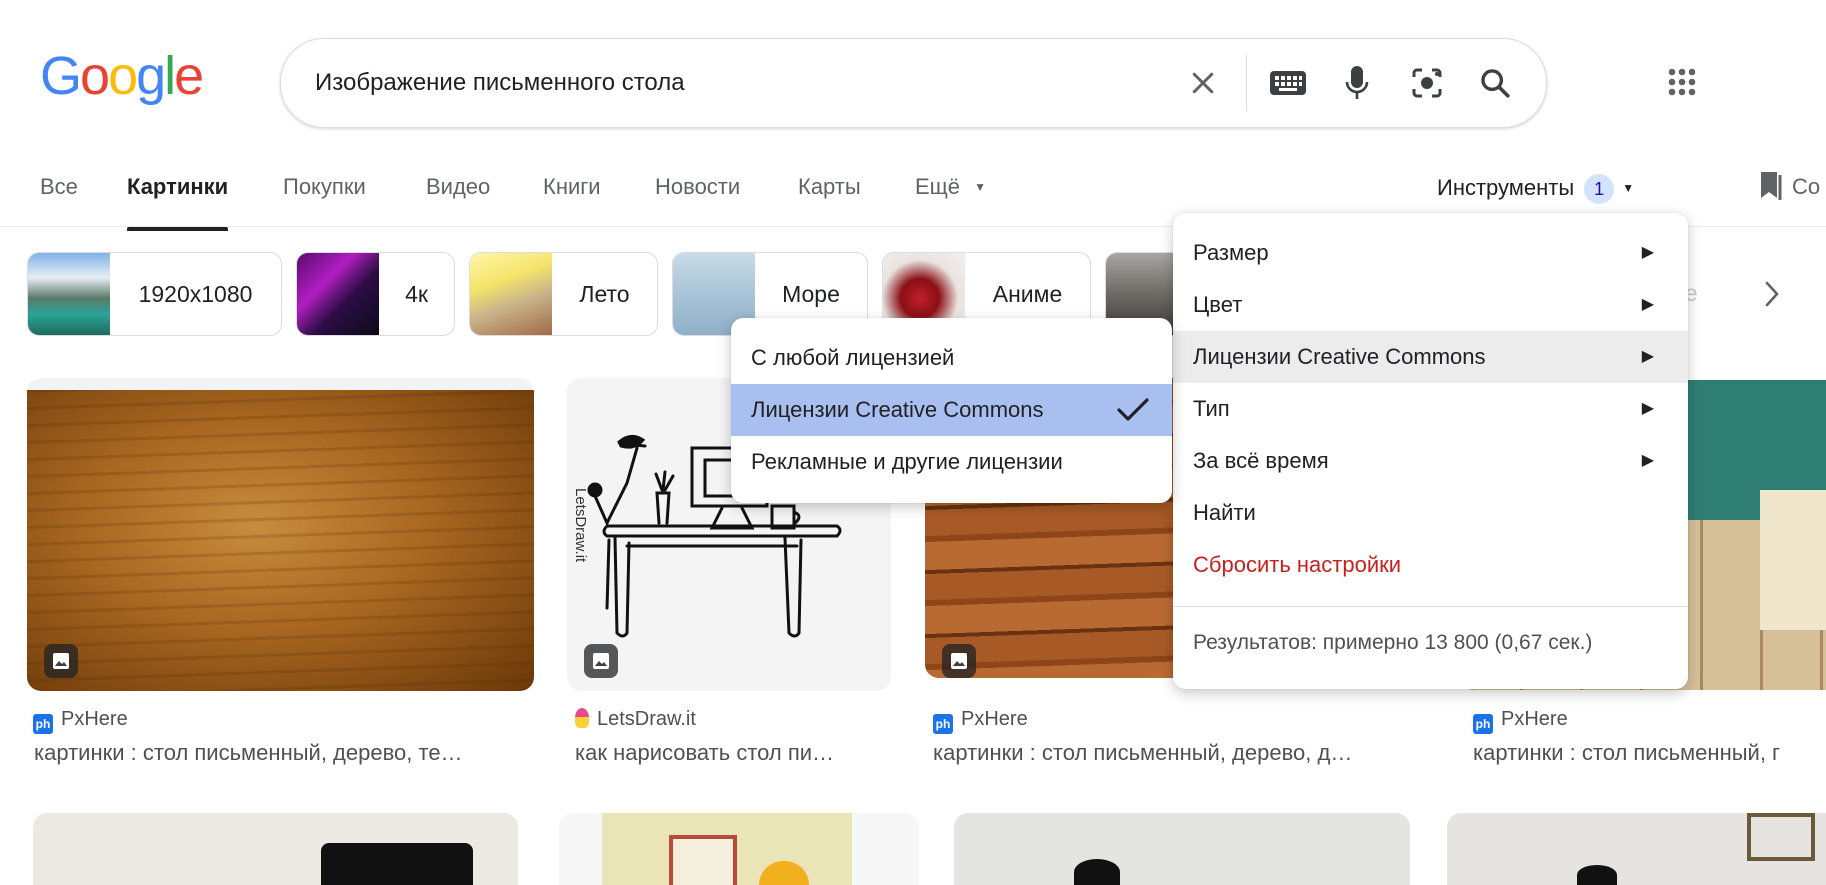  What do you see at coordinates (703, 860) in the screenshot?
I see `certificate-frame` at bounding box center [703, 860].